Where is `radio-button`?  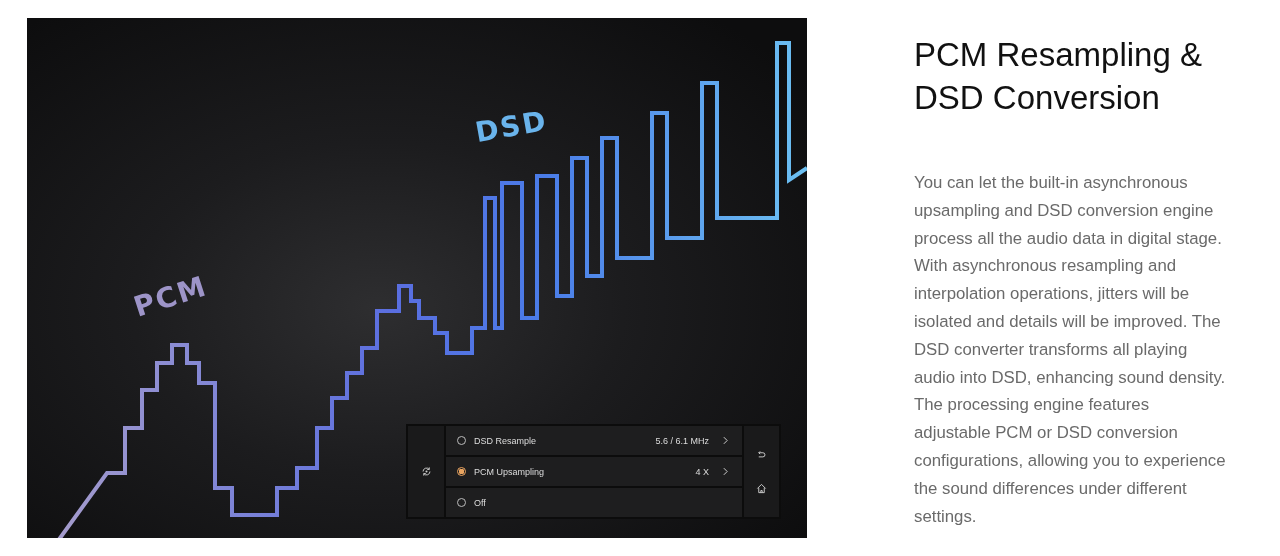 radio-button is located at coordinates (461, 471).